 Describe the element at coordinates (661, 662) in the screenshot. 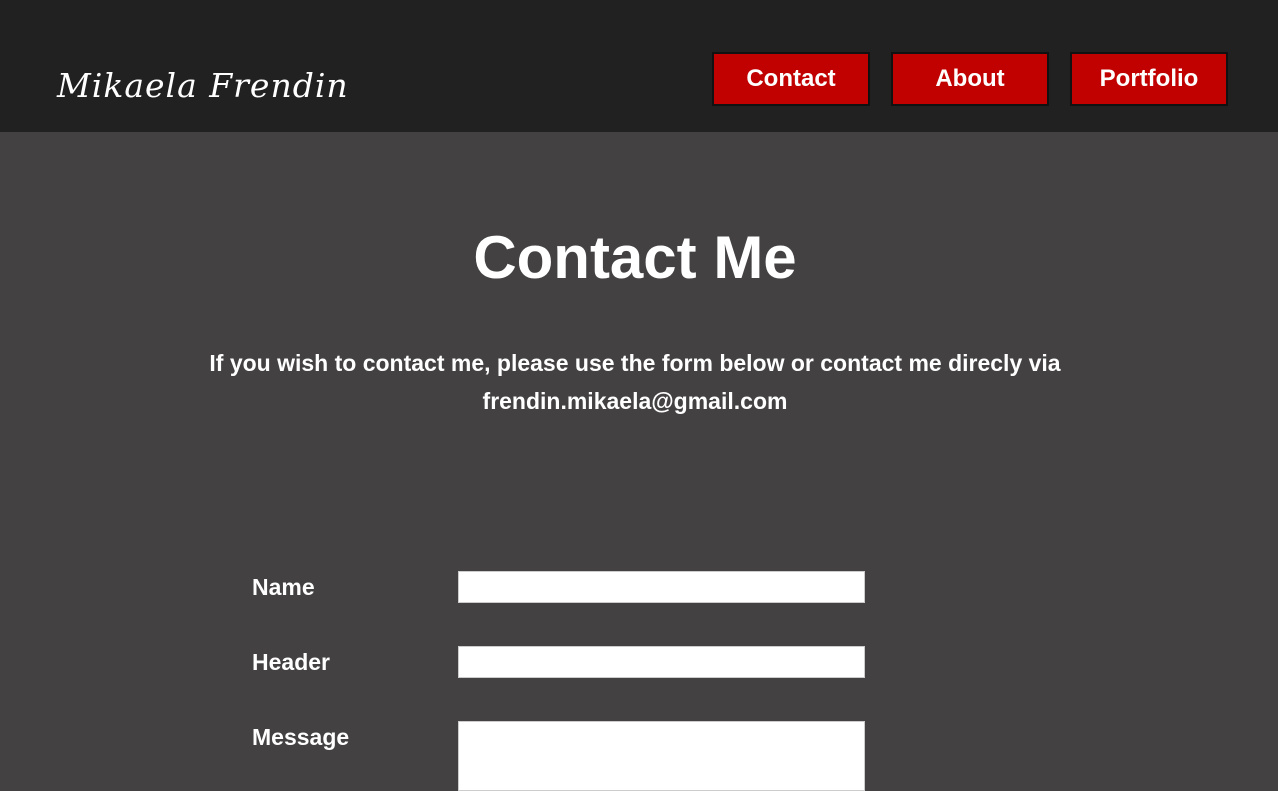

I see `header-input` at that location.